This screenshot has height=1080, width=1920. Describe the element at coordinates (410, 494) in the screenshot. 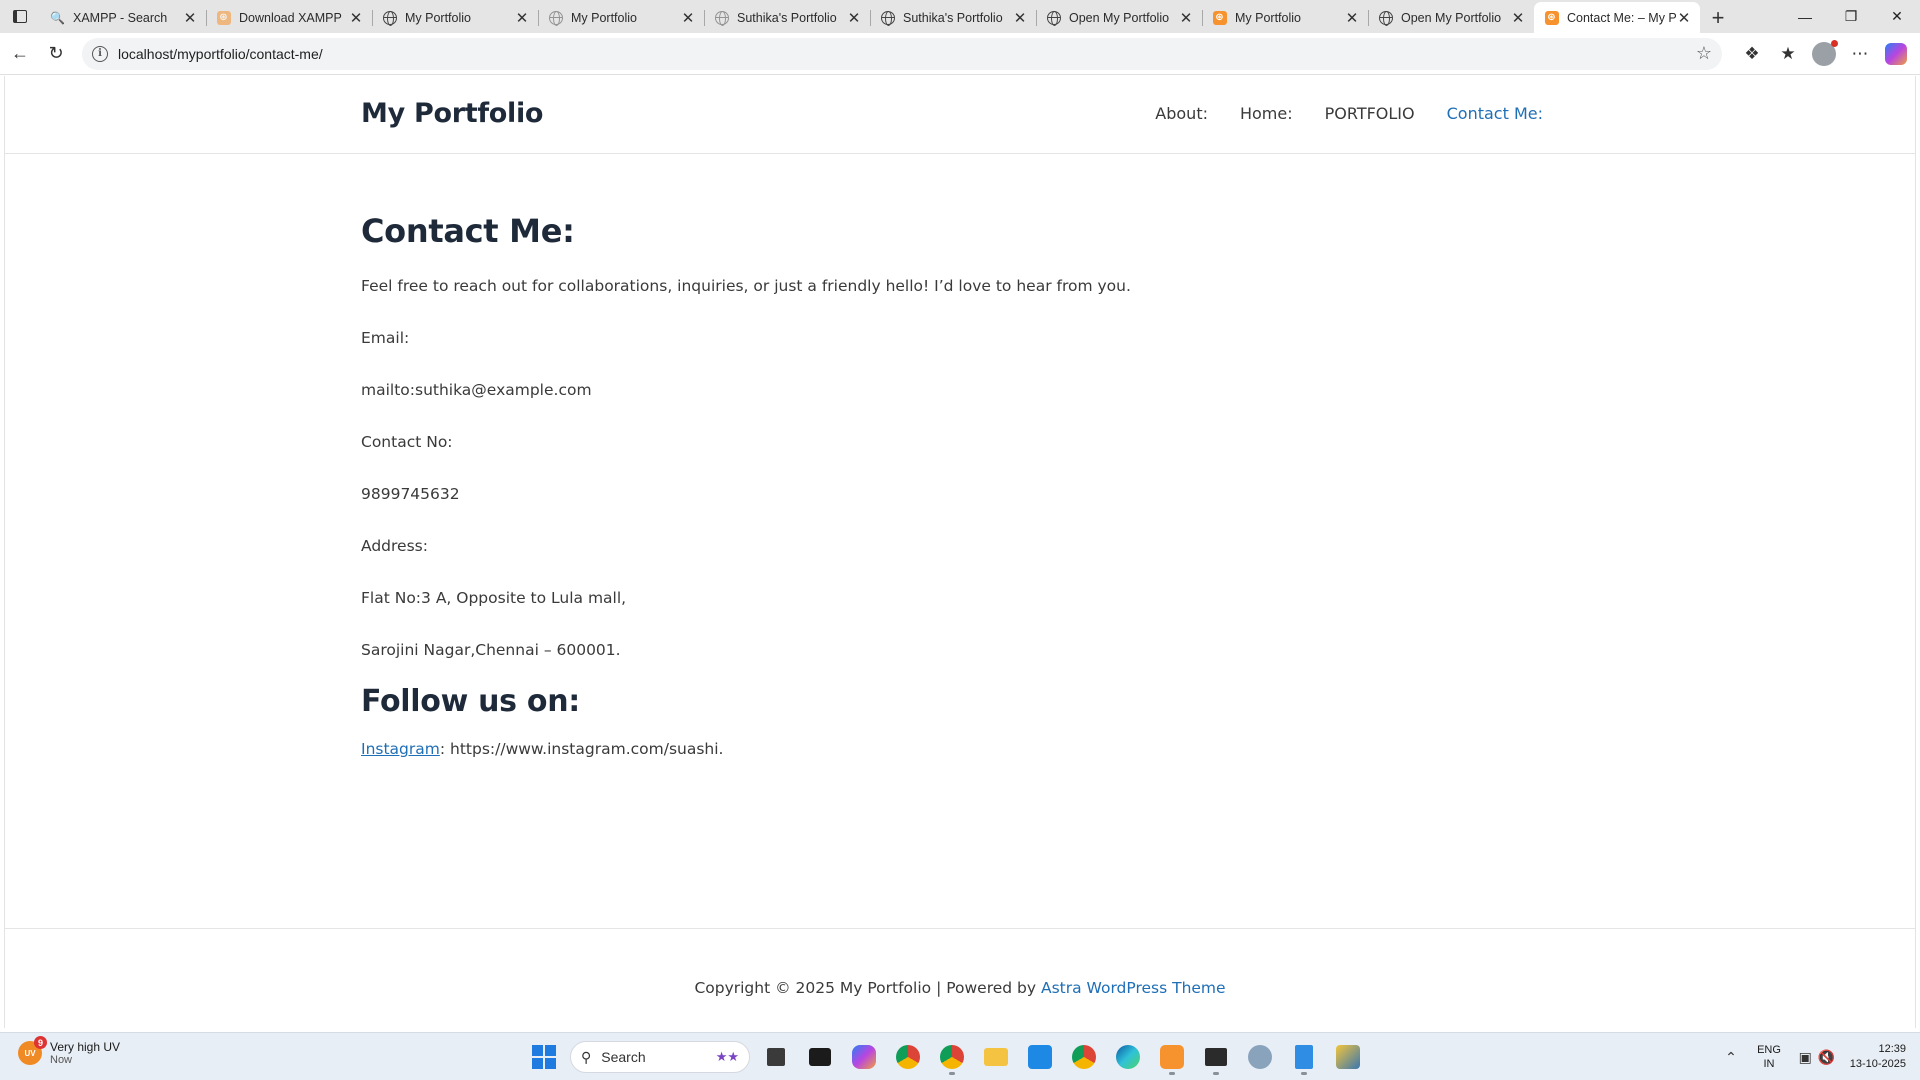

I see `contact-value: 9899745632` at that location.